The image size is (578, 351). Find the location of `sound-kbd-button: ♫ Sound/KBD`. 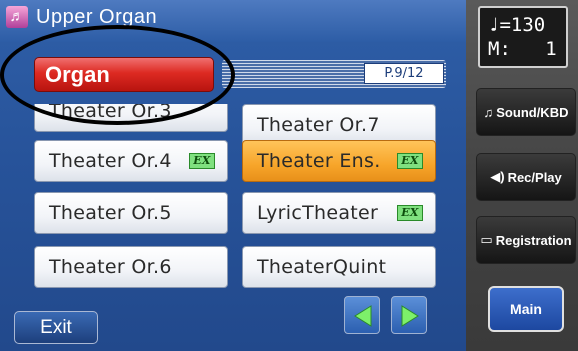

sound-kbd-button: ♫ Sound/KBD is located at coordinates (526, 112).